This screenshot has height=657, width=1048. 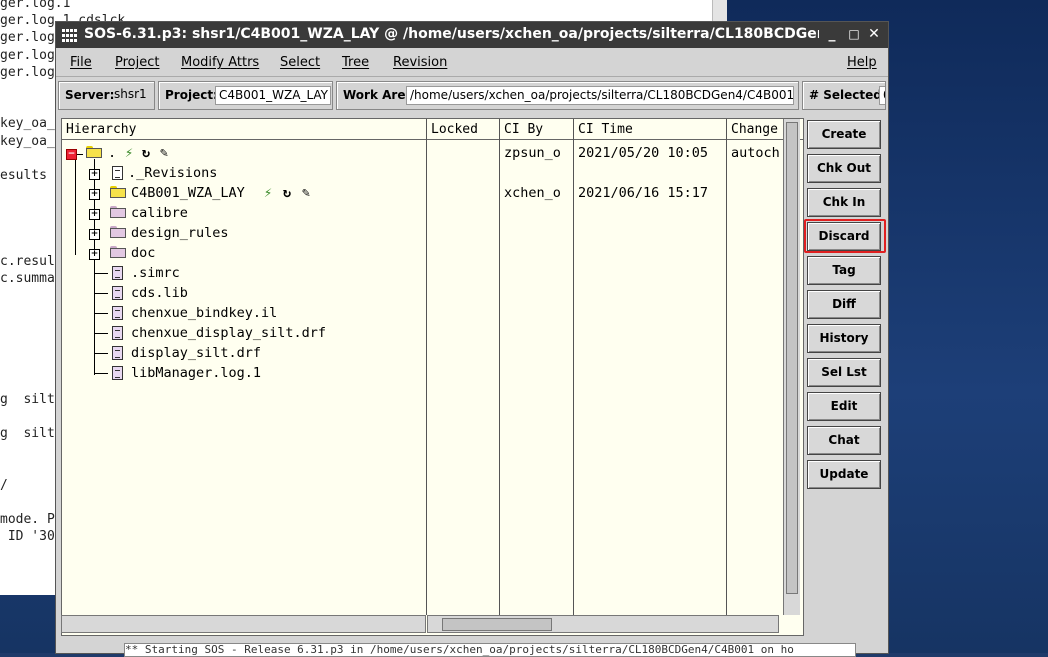 What do you see at coordinates (101, 129) in the screenshot?
I see `col-hierarchy: Hierarchy` at bounding box center [101, 129].